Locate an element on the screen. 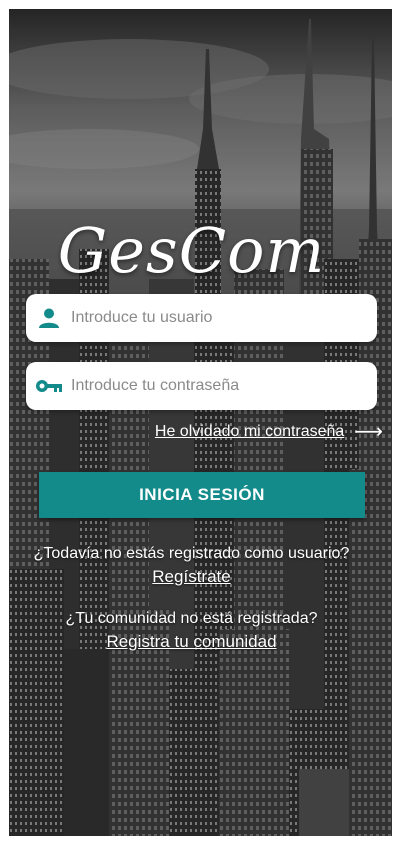 This screenshot has width=401, height=845. app-logo: GesCom is located at coordinates (191, 250).